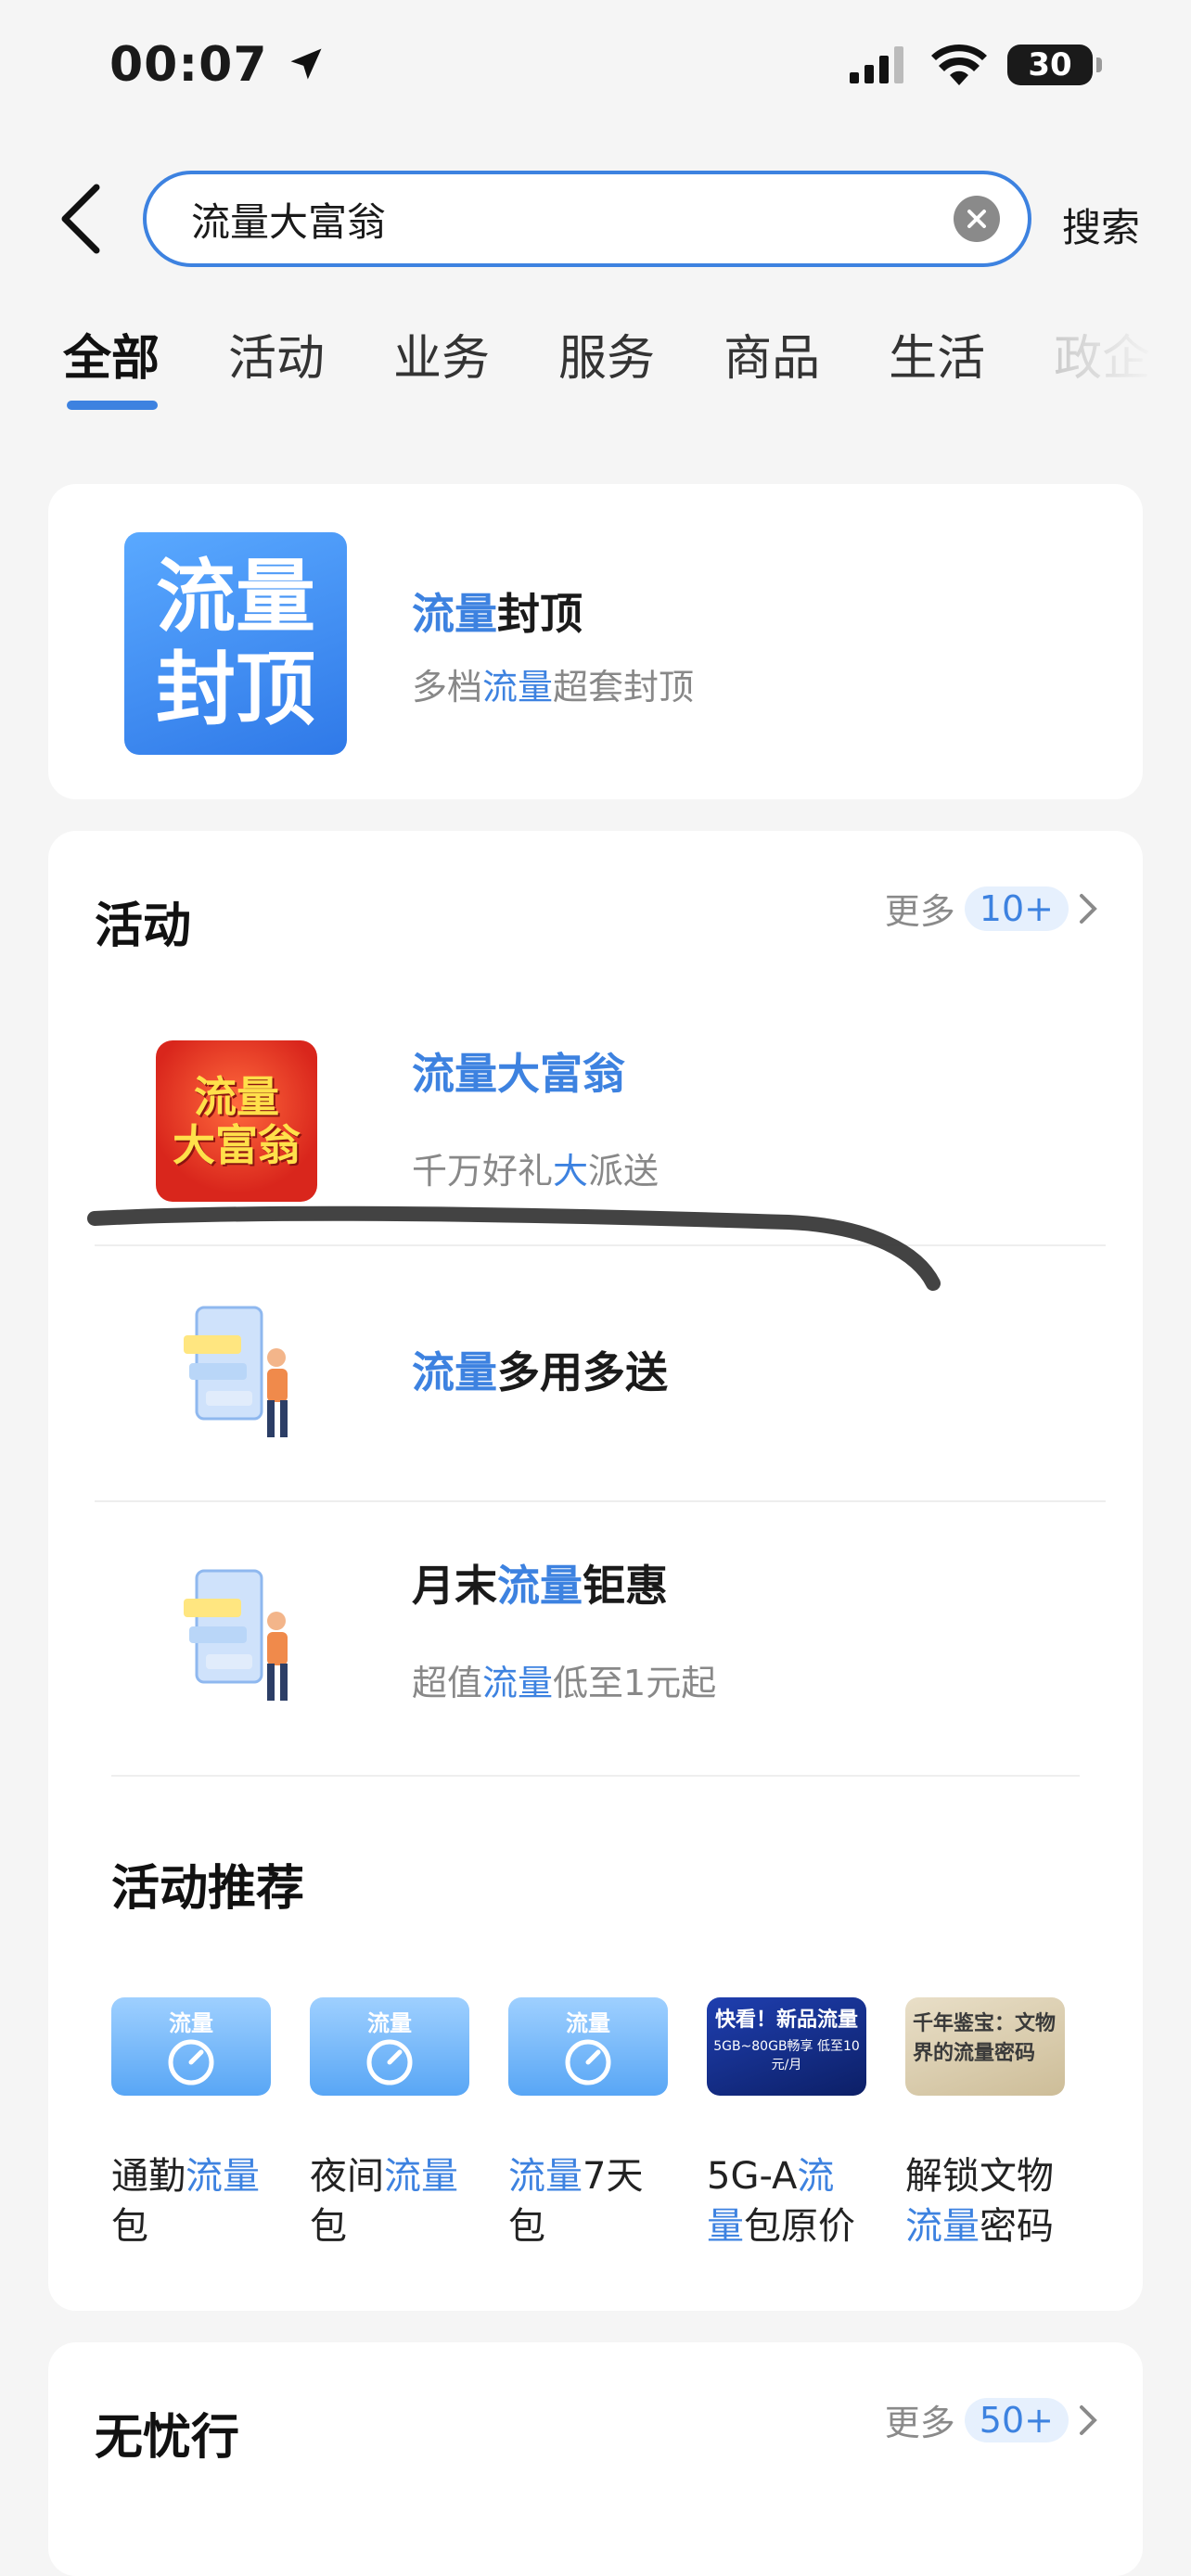 This screenshot has width=1191, height=2576. I want to click on recommend-item: 流量 流量7天包, so click(588, 2124).